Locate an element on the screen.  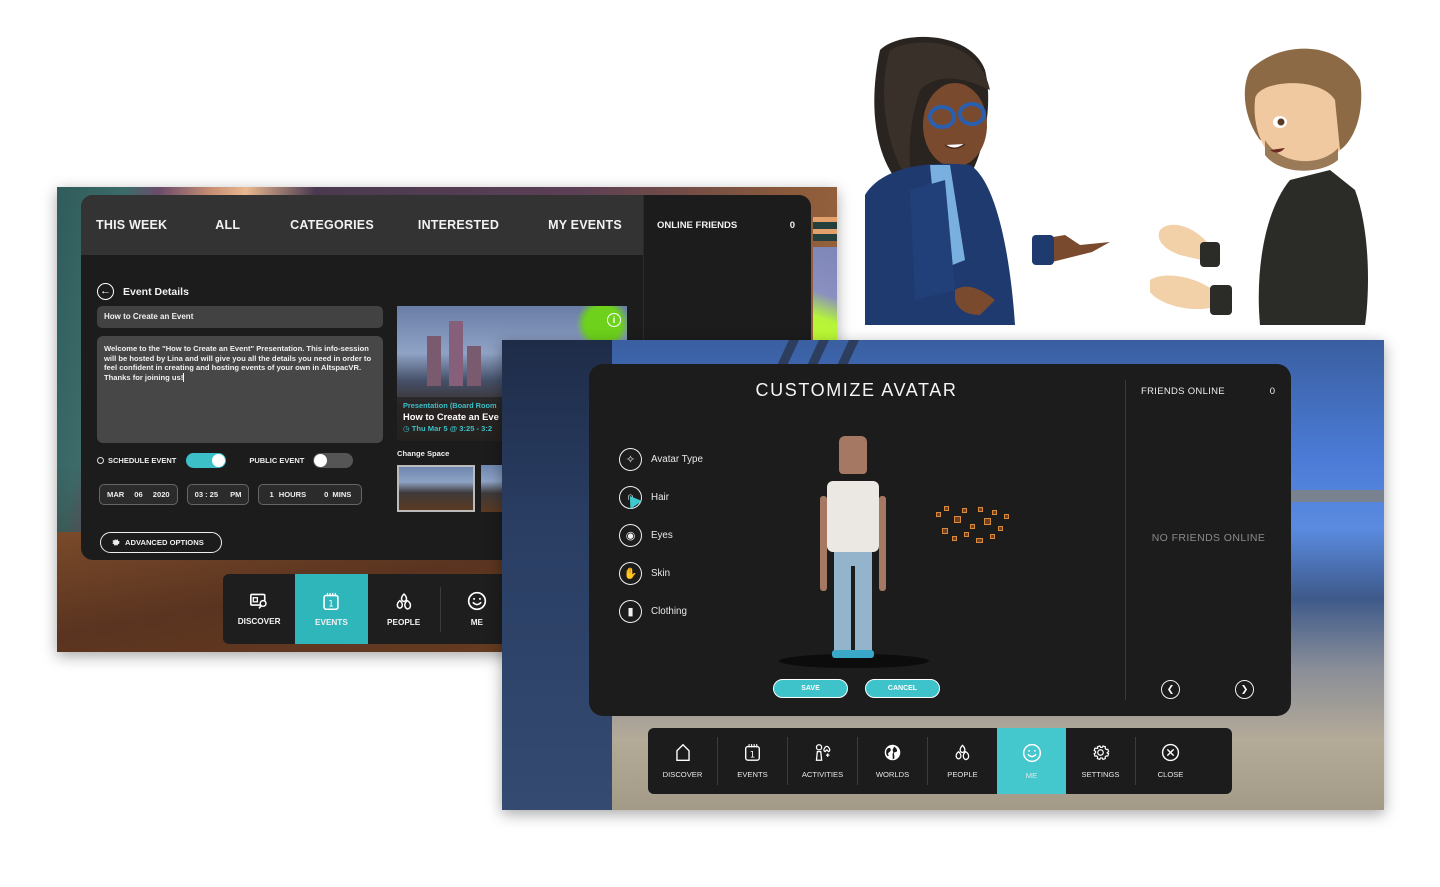
nav-worlds: WORLDS is located at coordinates (892, 761).